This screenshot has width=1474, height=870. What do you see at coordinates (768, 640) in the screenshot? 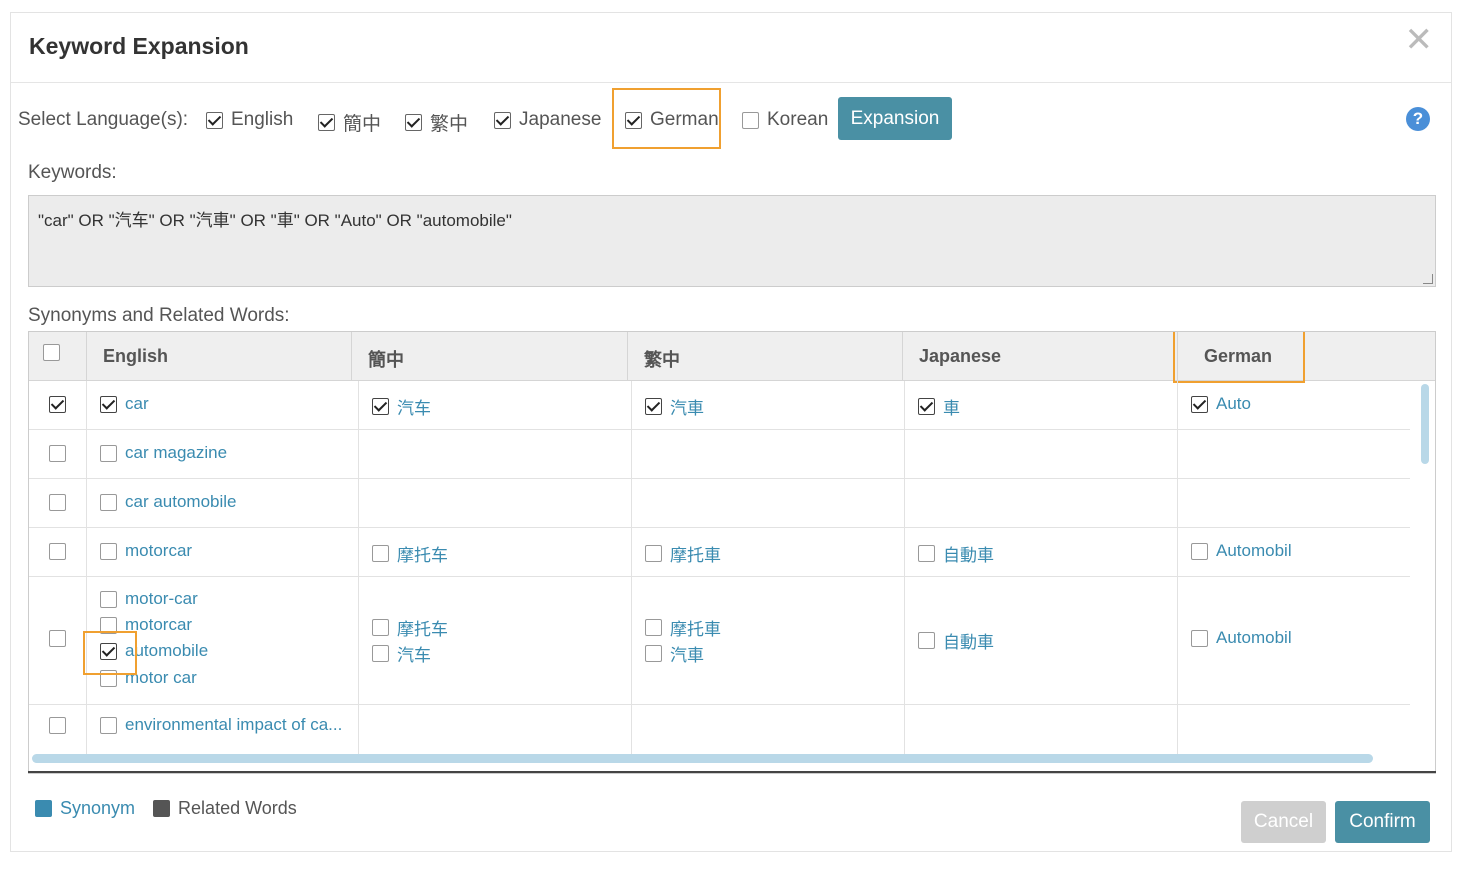
I see `zh-tw-cell: 摩托車 汽車` at bounding box center [768, 640].